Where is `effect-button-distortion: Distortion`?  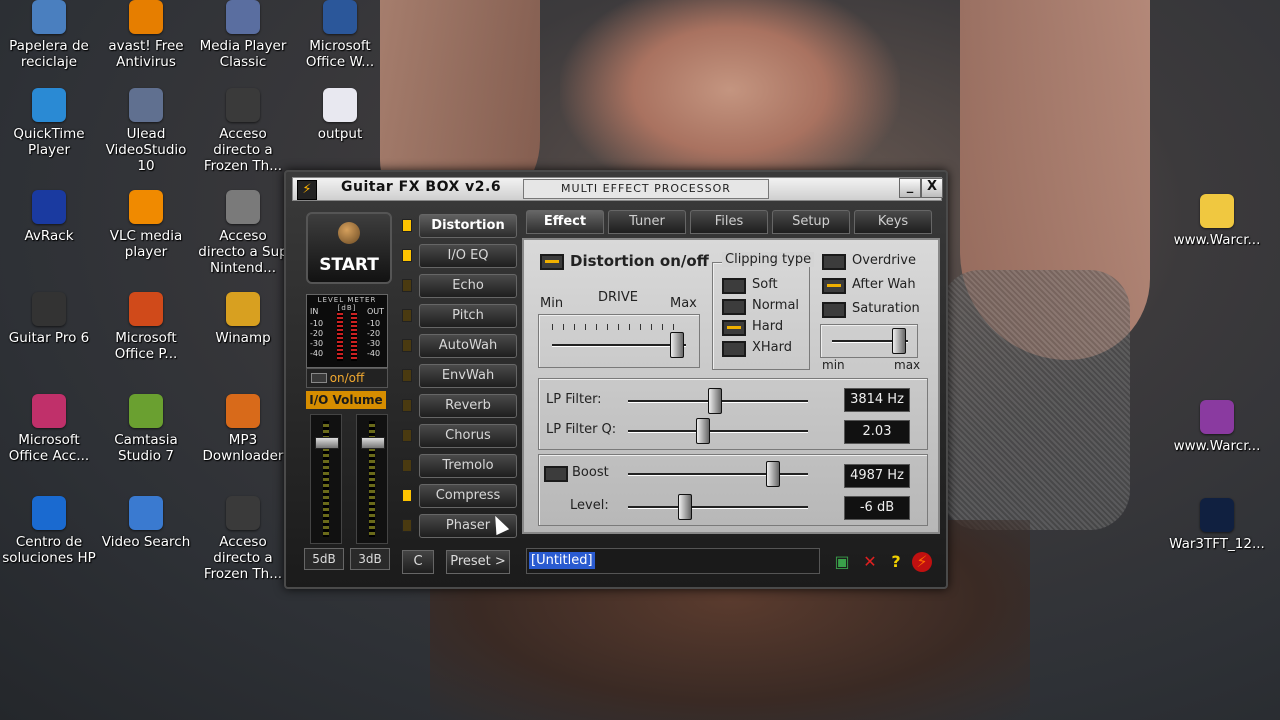 effect-button-distortion: Distortion is located at coordinates (468, 226).